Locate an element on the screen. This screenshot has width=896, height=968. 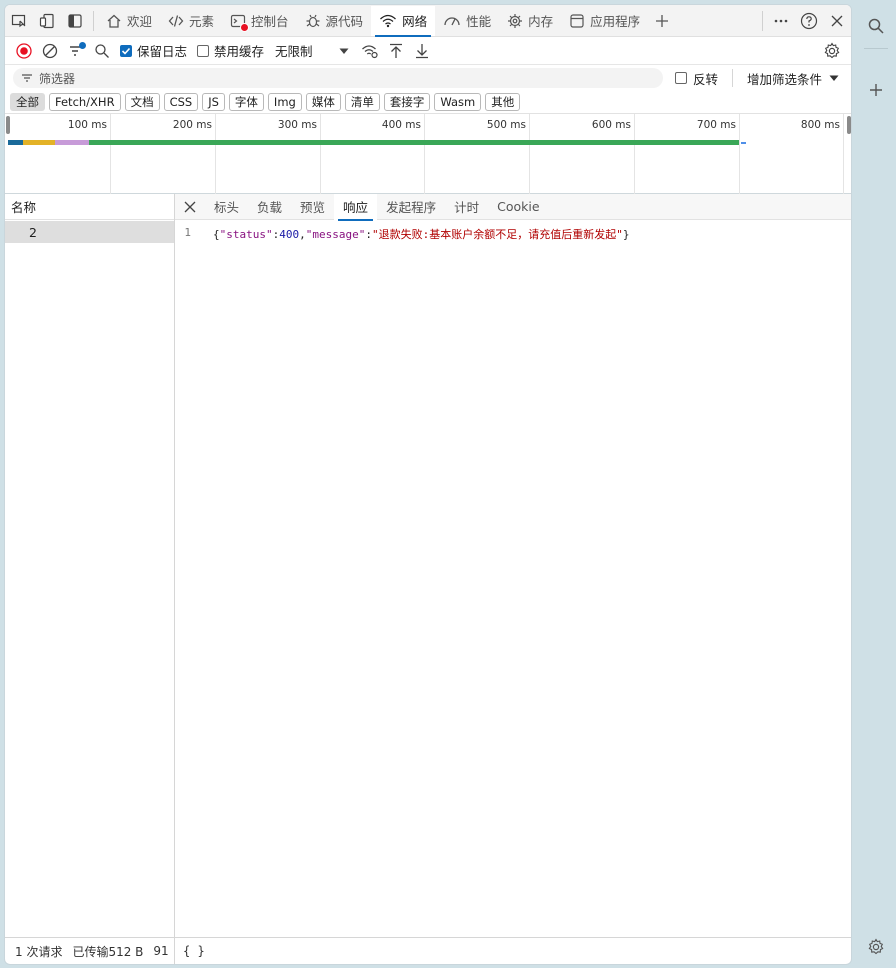
tab-network: 网络 is located at coordinates (403, 21).